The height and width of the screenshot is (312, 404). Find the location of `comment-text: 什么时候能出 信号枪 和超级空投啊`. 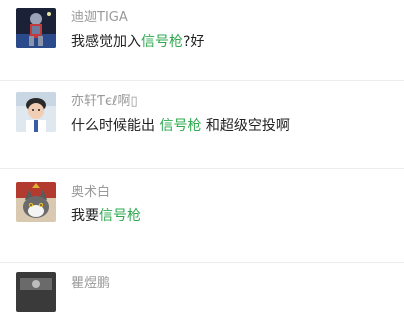

comment-text: 什么时候能出 信号枪 和超级空投啊 is located at coordinates (180, 126).